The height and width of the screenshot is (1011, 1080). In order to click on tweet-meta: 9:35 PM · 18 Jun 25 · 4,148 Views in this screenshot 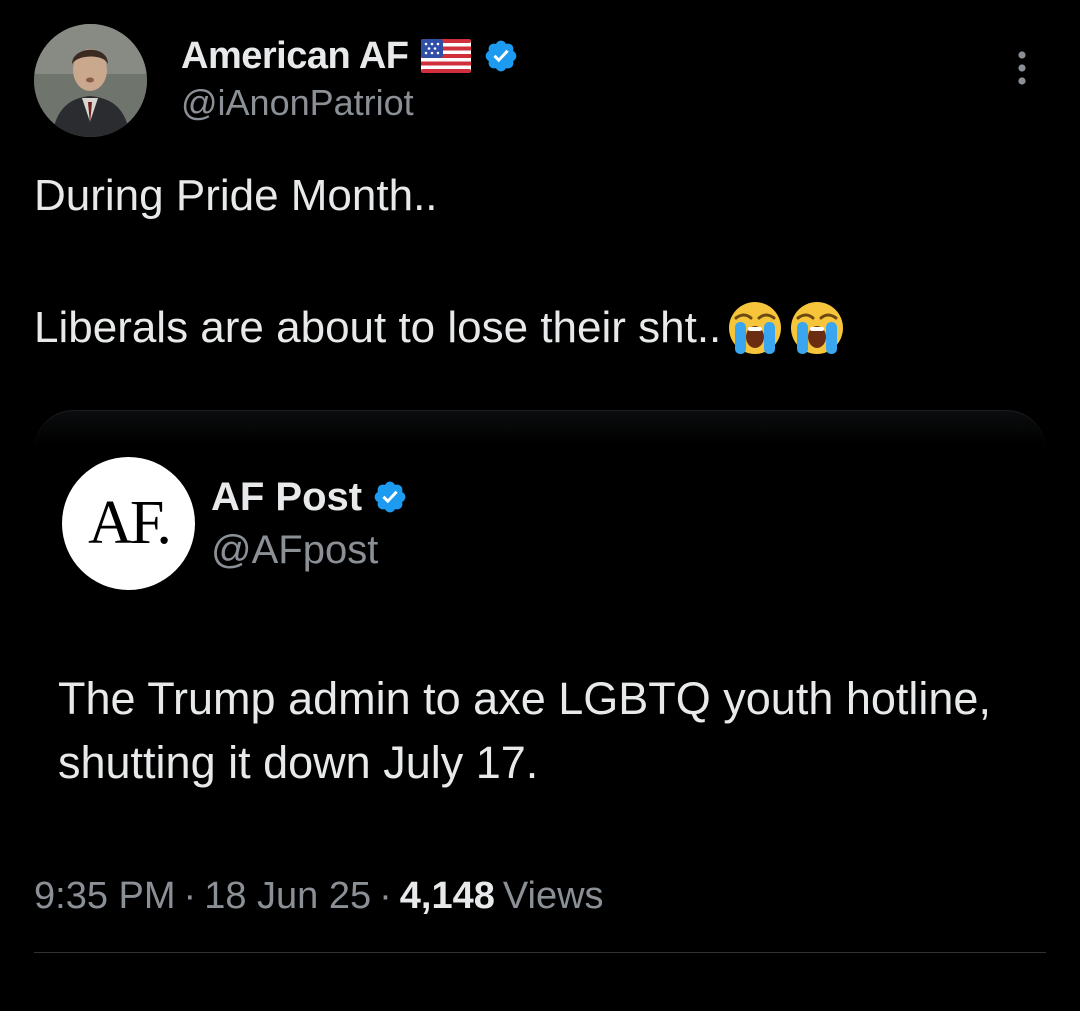, I will do `click(319, 896)`.